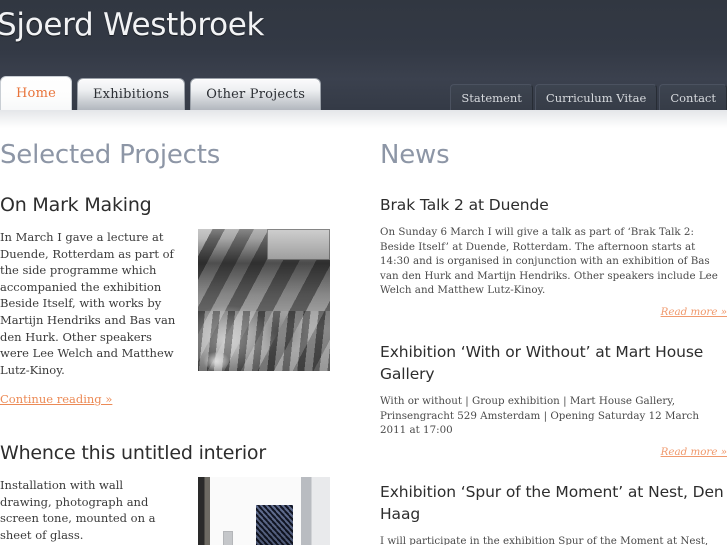  I want to click on tab-exhibitions-label: Exhibitions, so click(131, 94).